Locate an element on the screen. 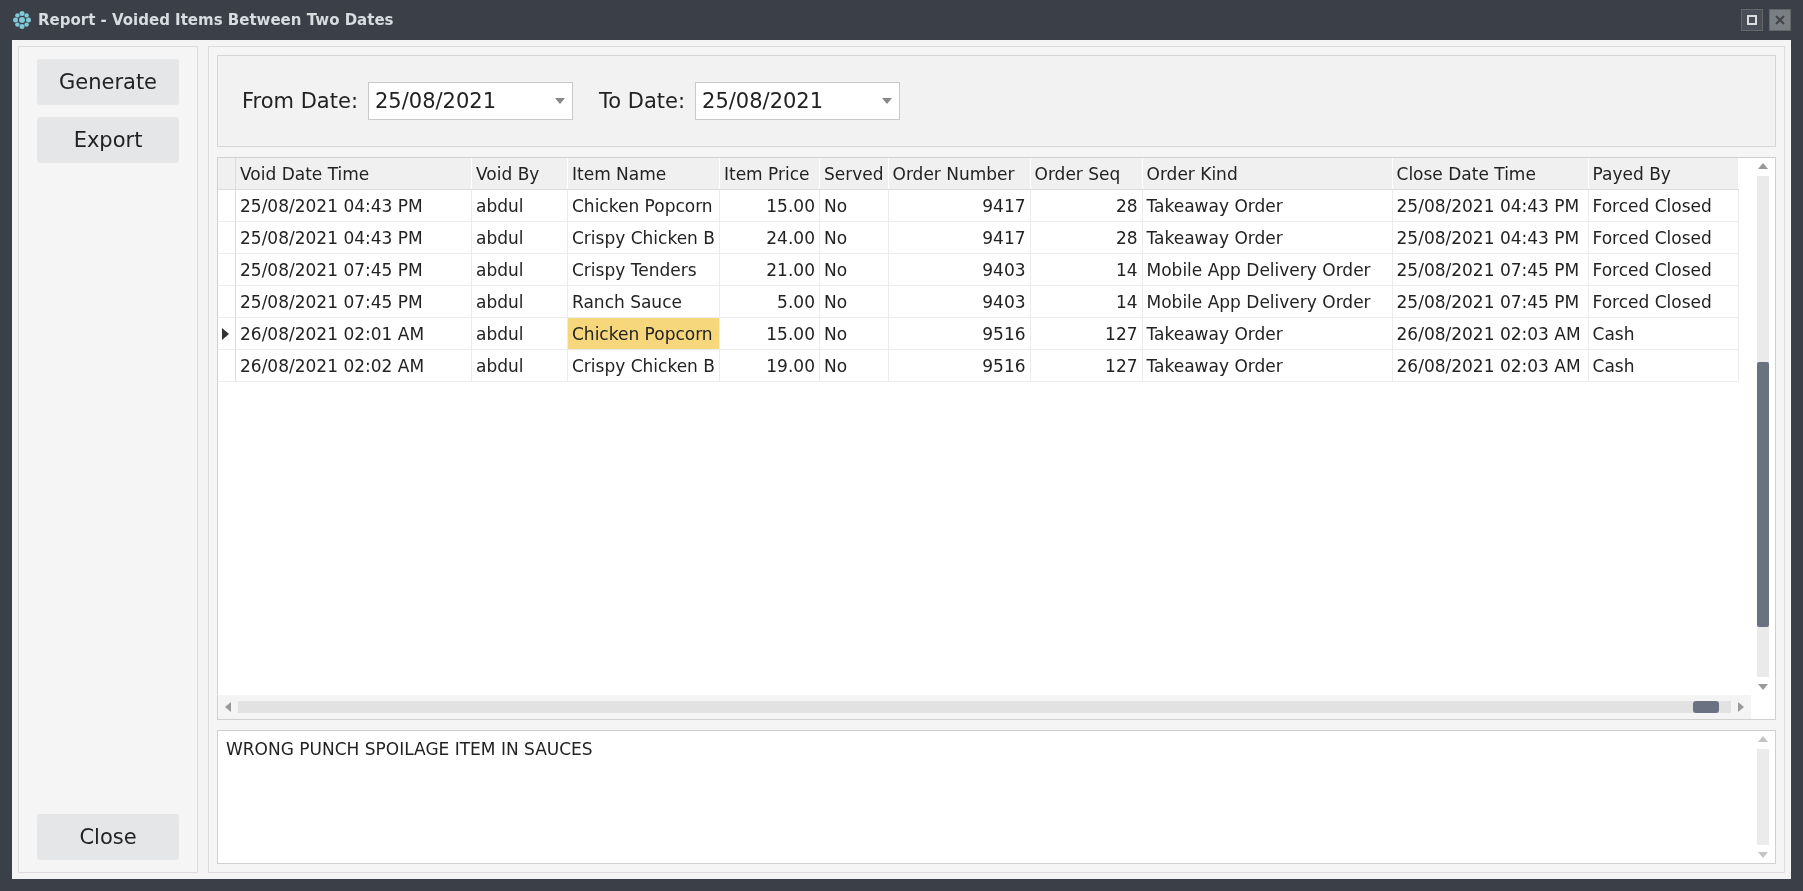 The image size is (1803, 891). table-cell: 26/08/2021 02:01 AM is located at coordinates (353, 333).